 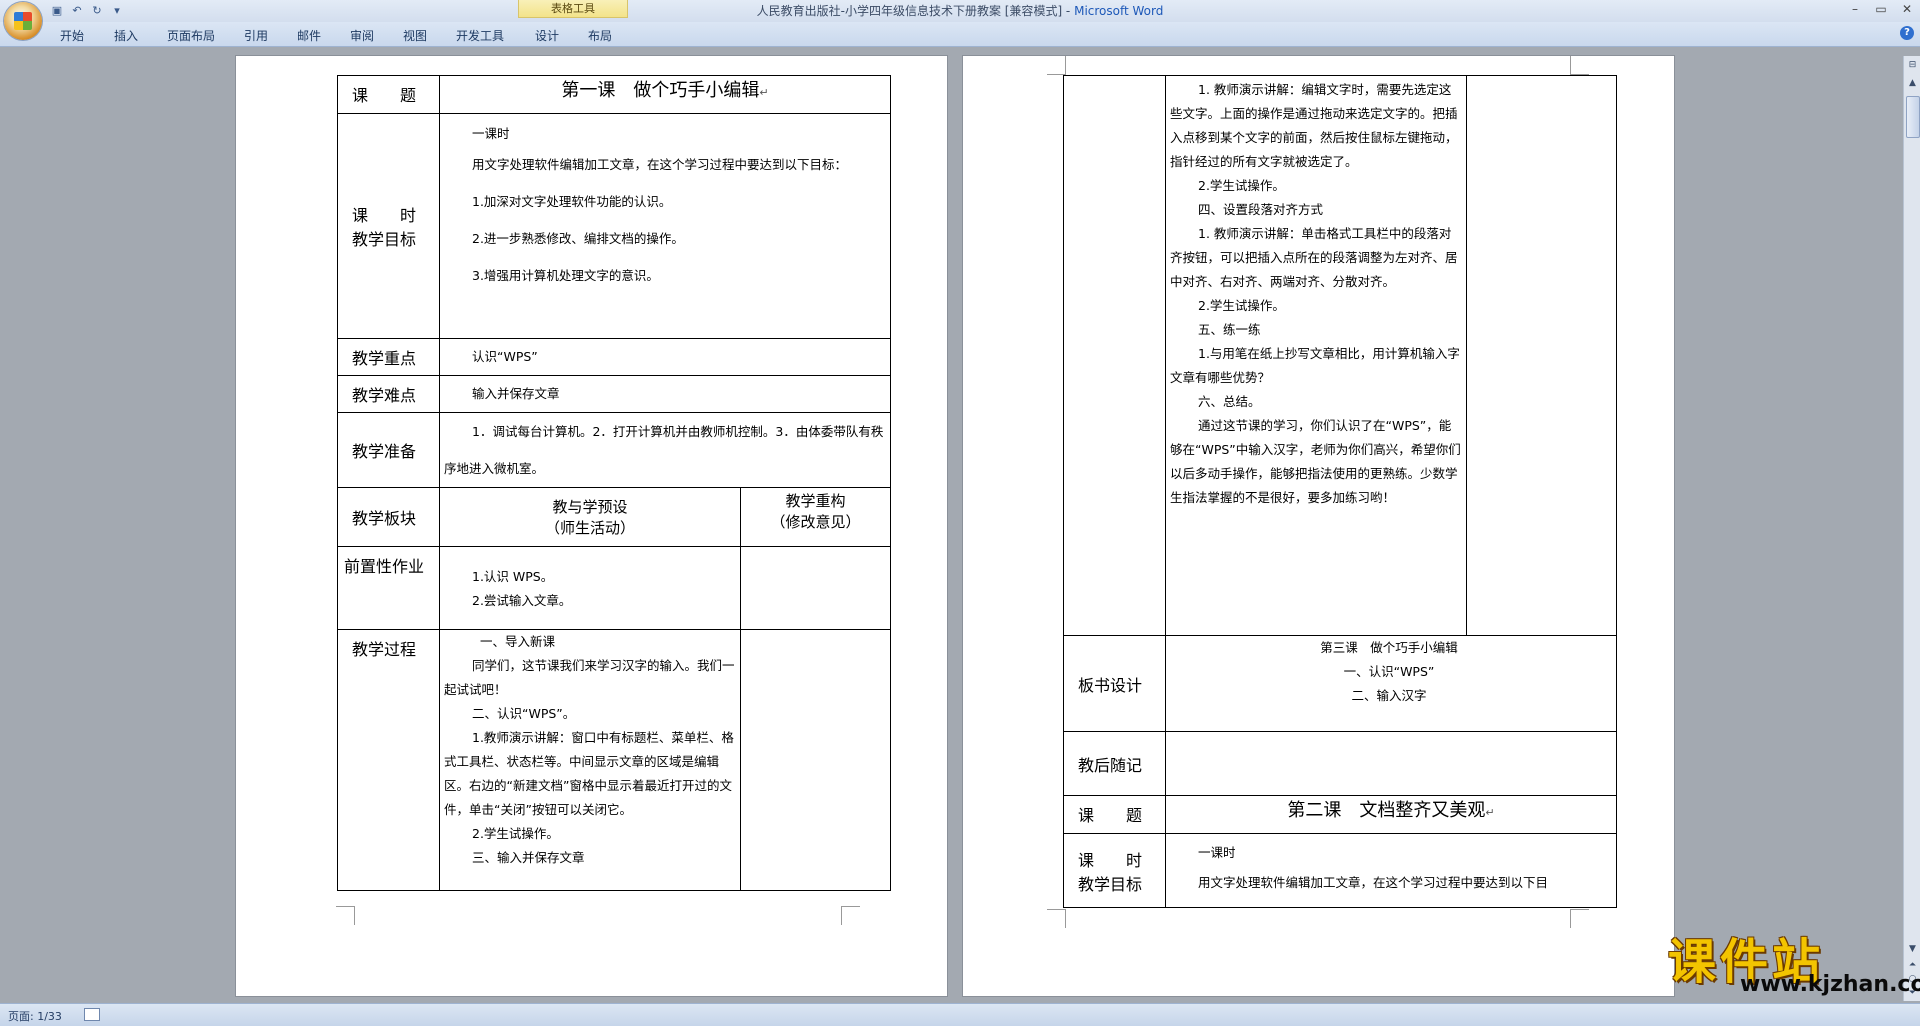 I want to click on customize-dropdown-icon: ▾, so click(x=117, y=11).